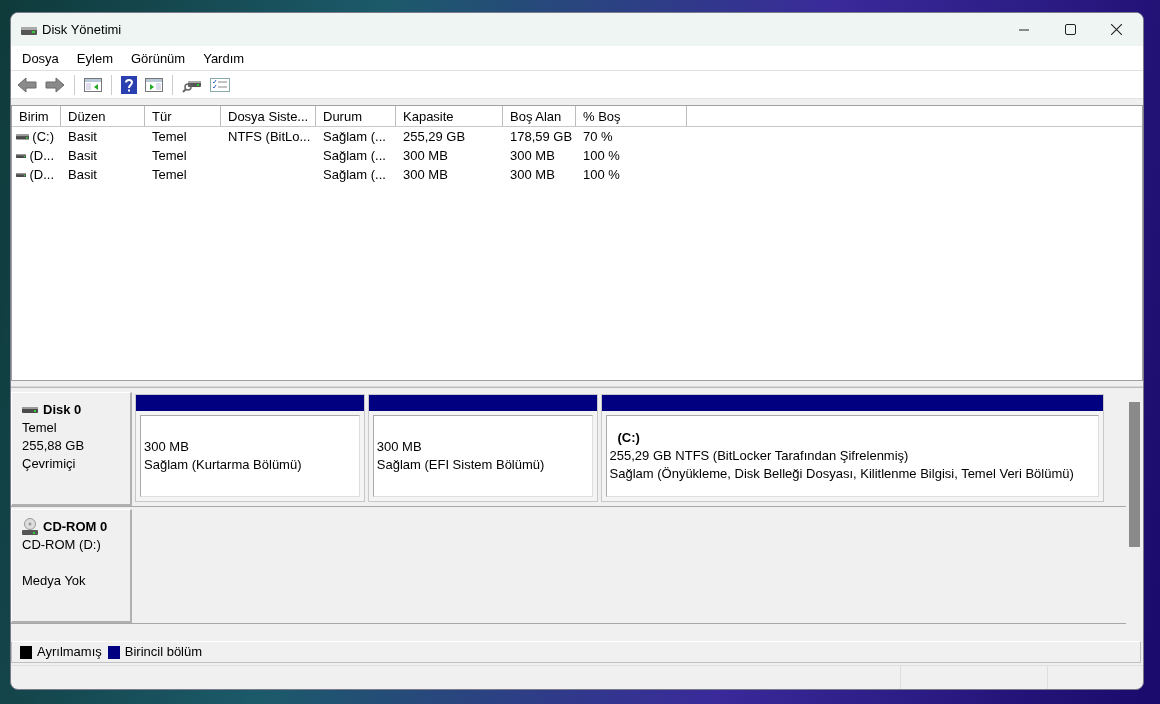 This screenshot has height=704, width=1160. I want to click on column-header: Düzen, so click(103, 116).